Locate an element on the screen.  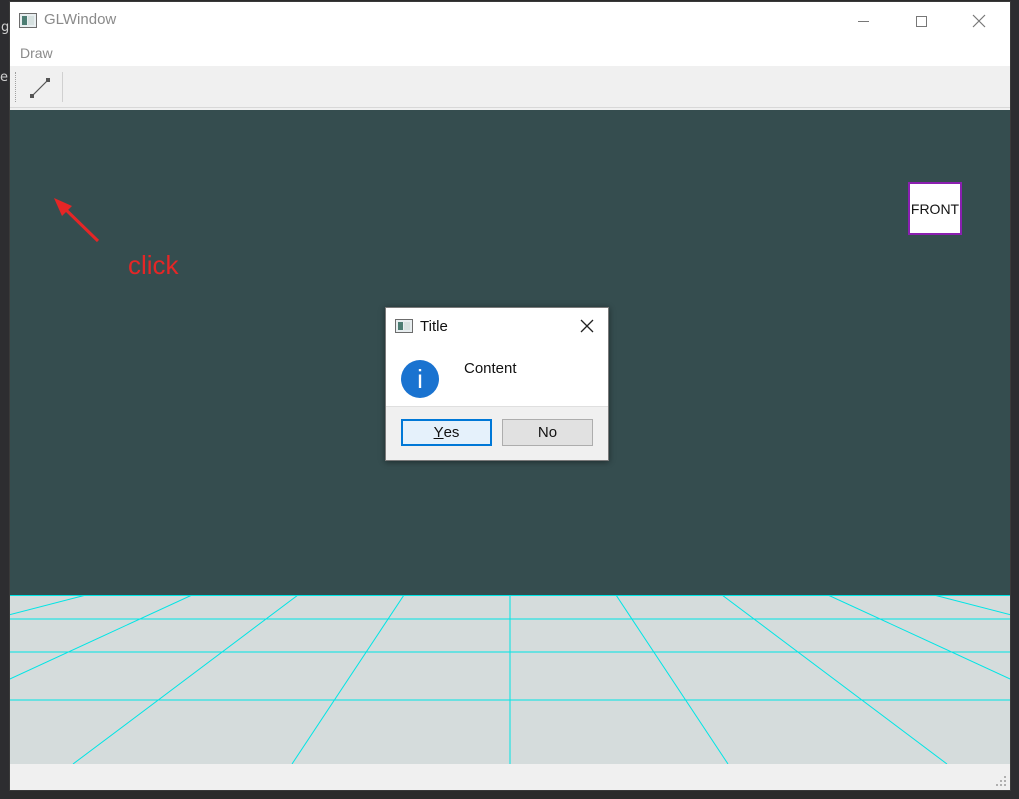
dialog-app-icon is located at coordinates (404, 326).